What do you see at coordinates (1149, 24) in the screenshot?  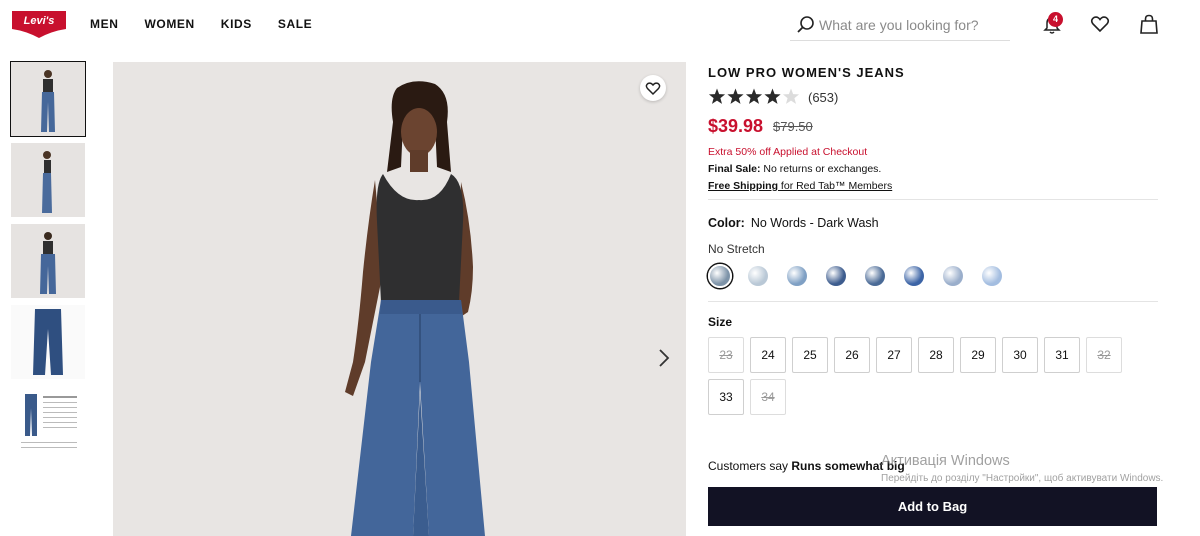 I see `shopping-bag-icon` at bounding box center [1149, 24].